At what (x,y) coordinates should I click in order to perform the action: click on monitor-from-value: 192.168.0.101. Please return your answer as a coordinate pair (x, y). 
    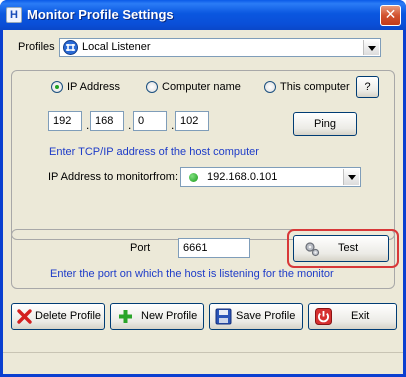
    Looking at the image, I should click on (242, 177).